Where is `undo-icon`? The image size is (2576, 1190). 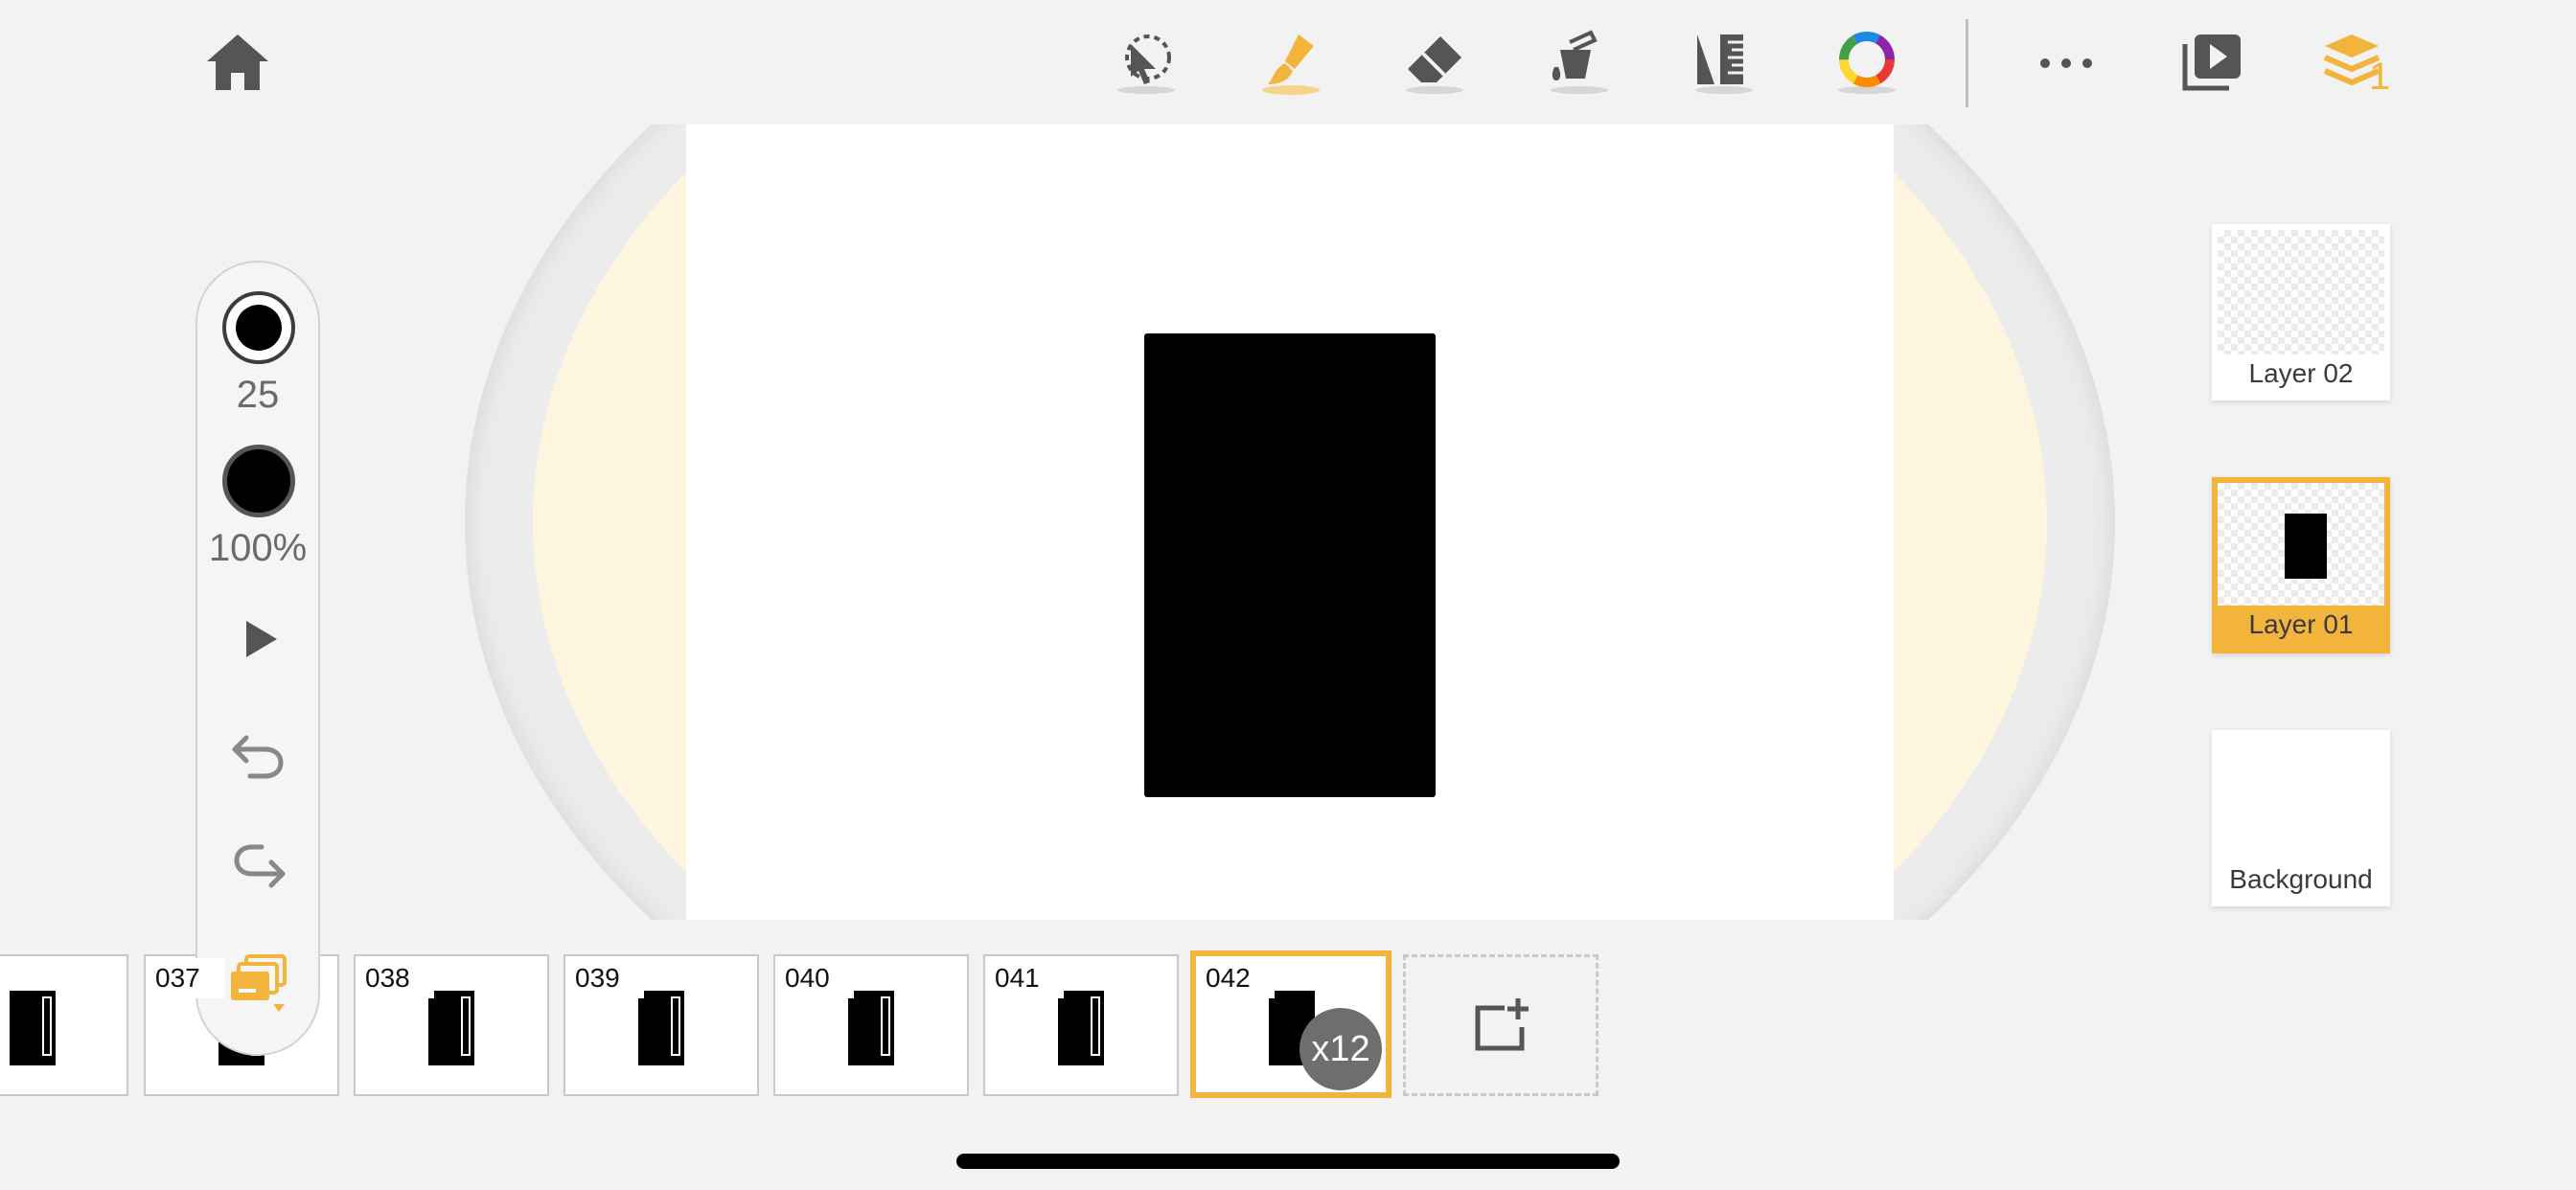
undo-icon is located at coordinates (258, 757).